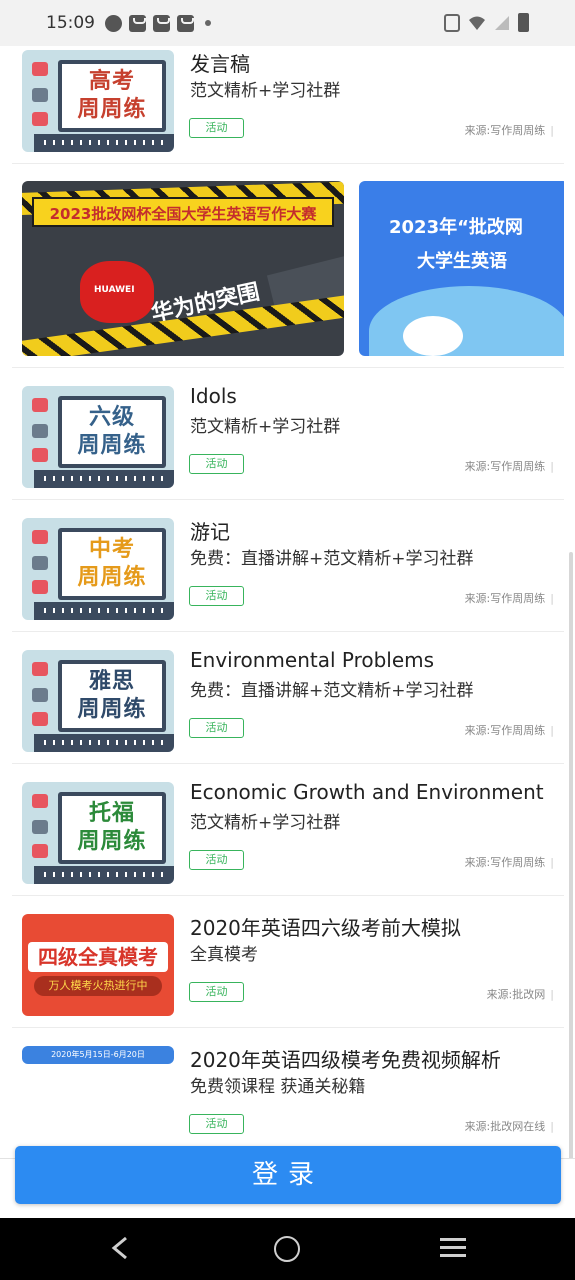 The height and width of the screenshot is (1280, 575). What do you see at coordinates (520, 994) in the screenshot?
I see `item-source: 来源:批改网` at bounding box center [520, 994].